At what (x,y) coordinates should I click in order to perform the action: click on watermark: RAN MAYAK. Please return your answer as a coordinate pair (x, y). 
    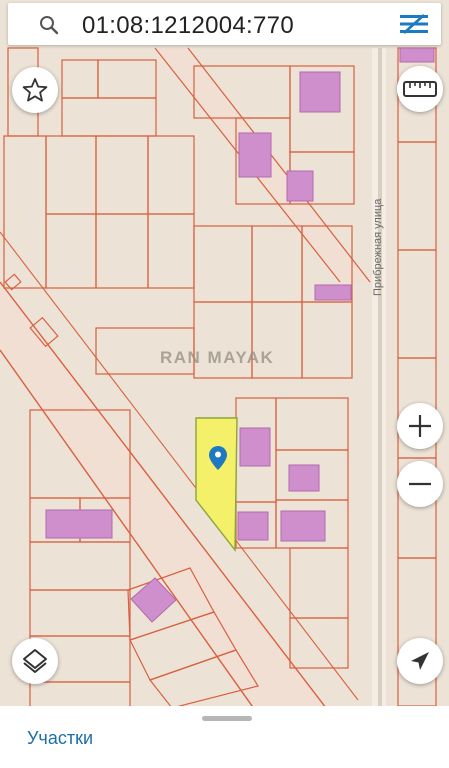
    Looking at the image, I should click on (217, 357).